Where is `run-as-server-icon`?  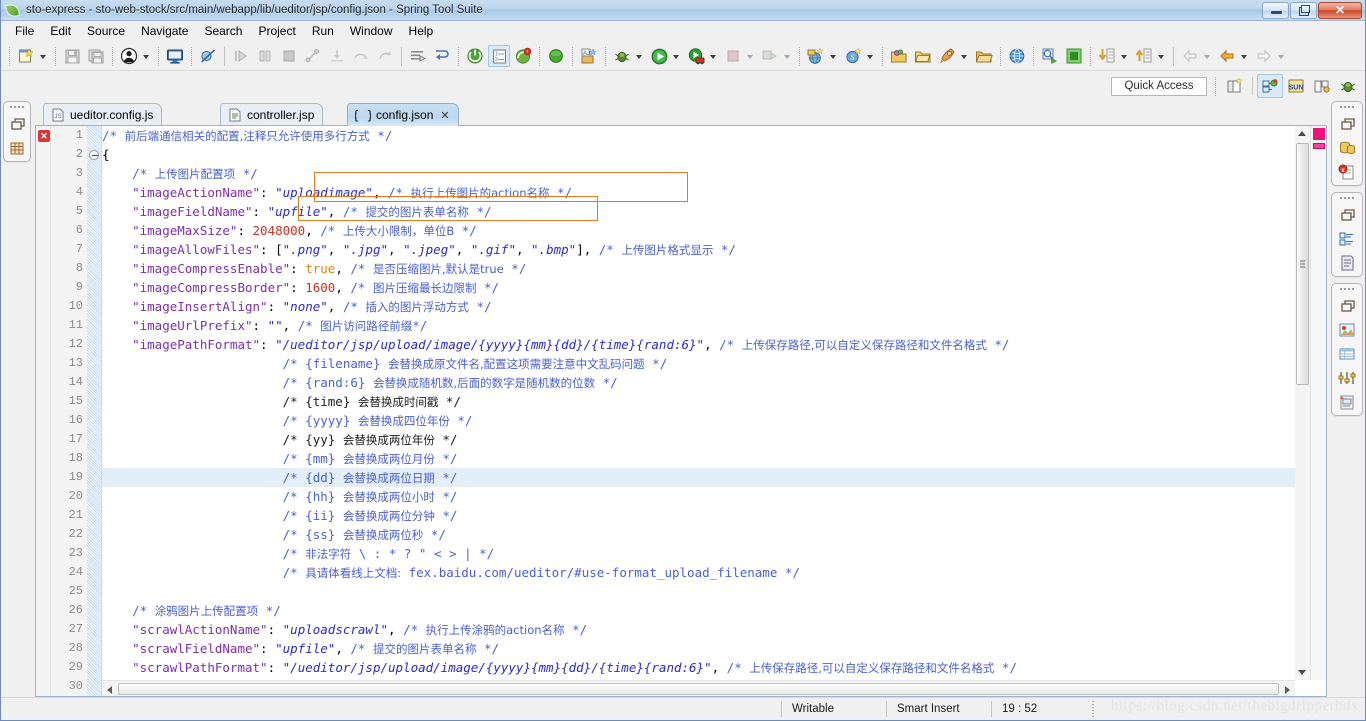 run-as-server-icon is located at coordinates (696, 56).